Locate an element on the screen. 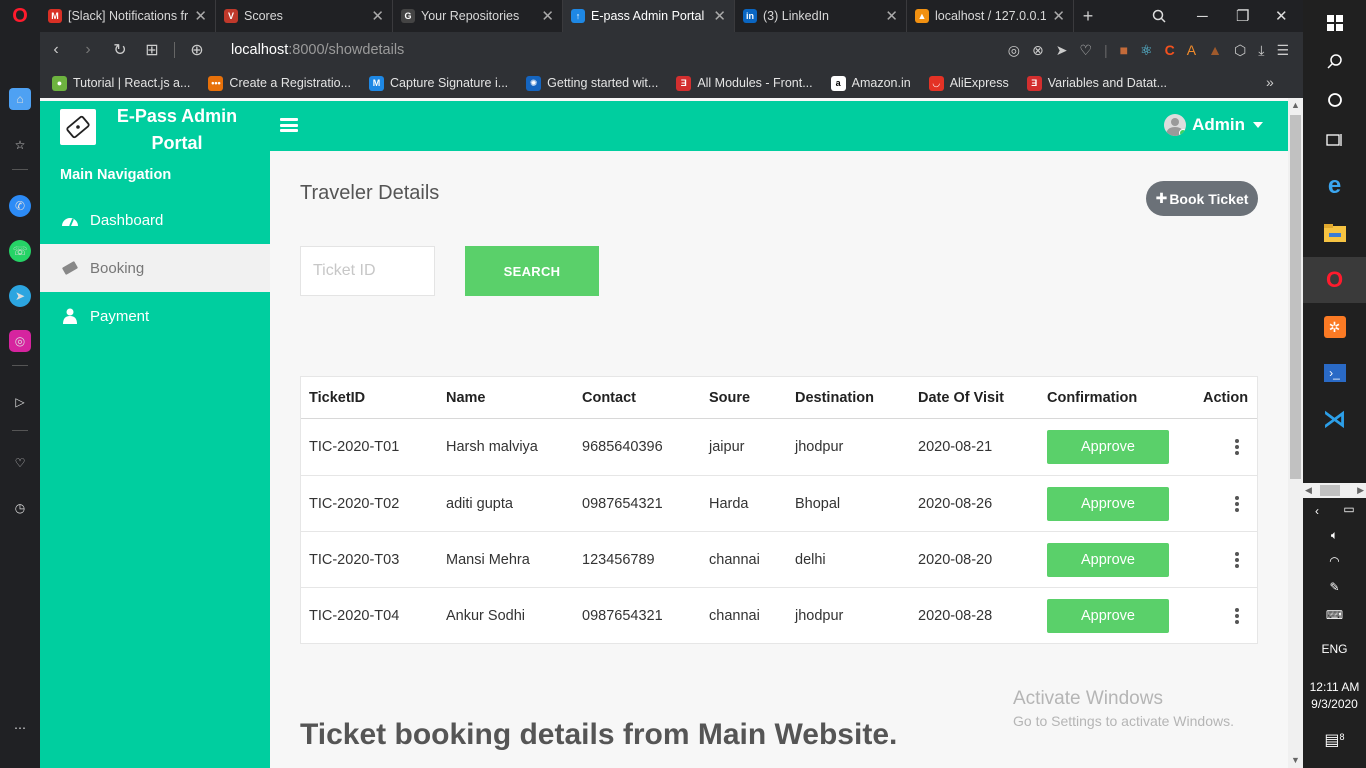 This screenshot has width=1366, height=768. admin-menu: Admin is located at coordinates (1213, 125).